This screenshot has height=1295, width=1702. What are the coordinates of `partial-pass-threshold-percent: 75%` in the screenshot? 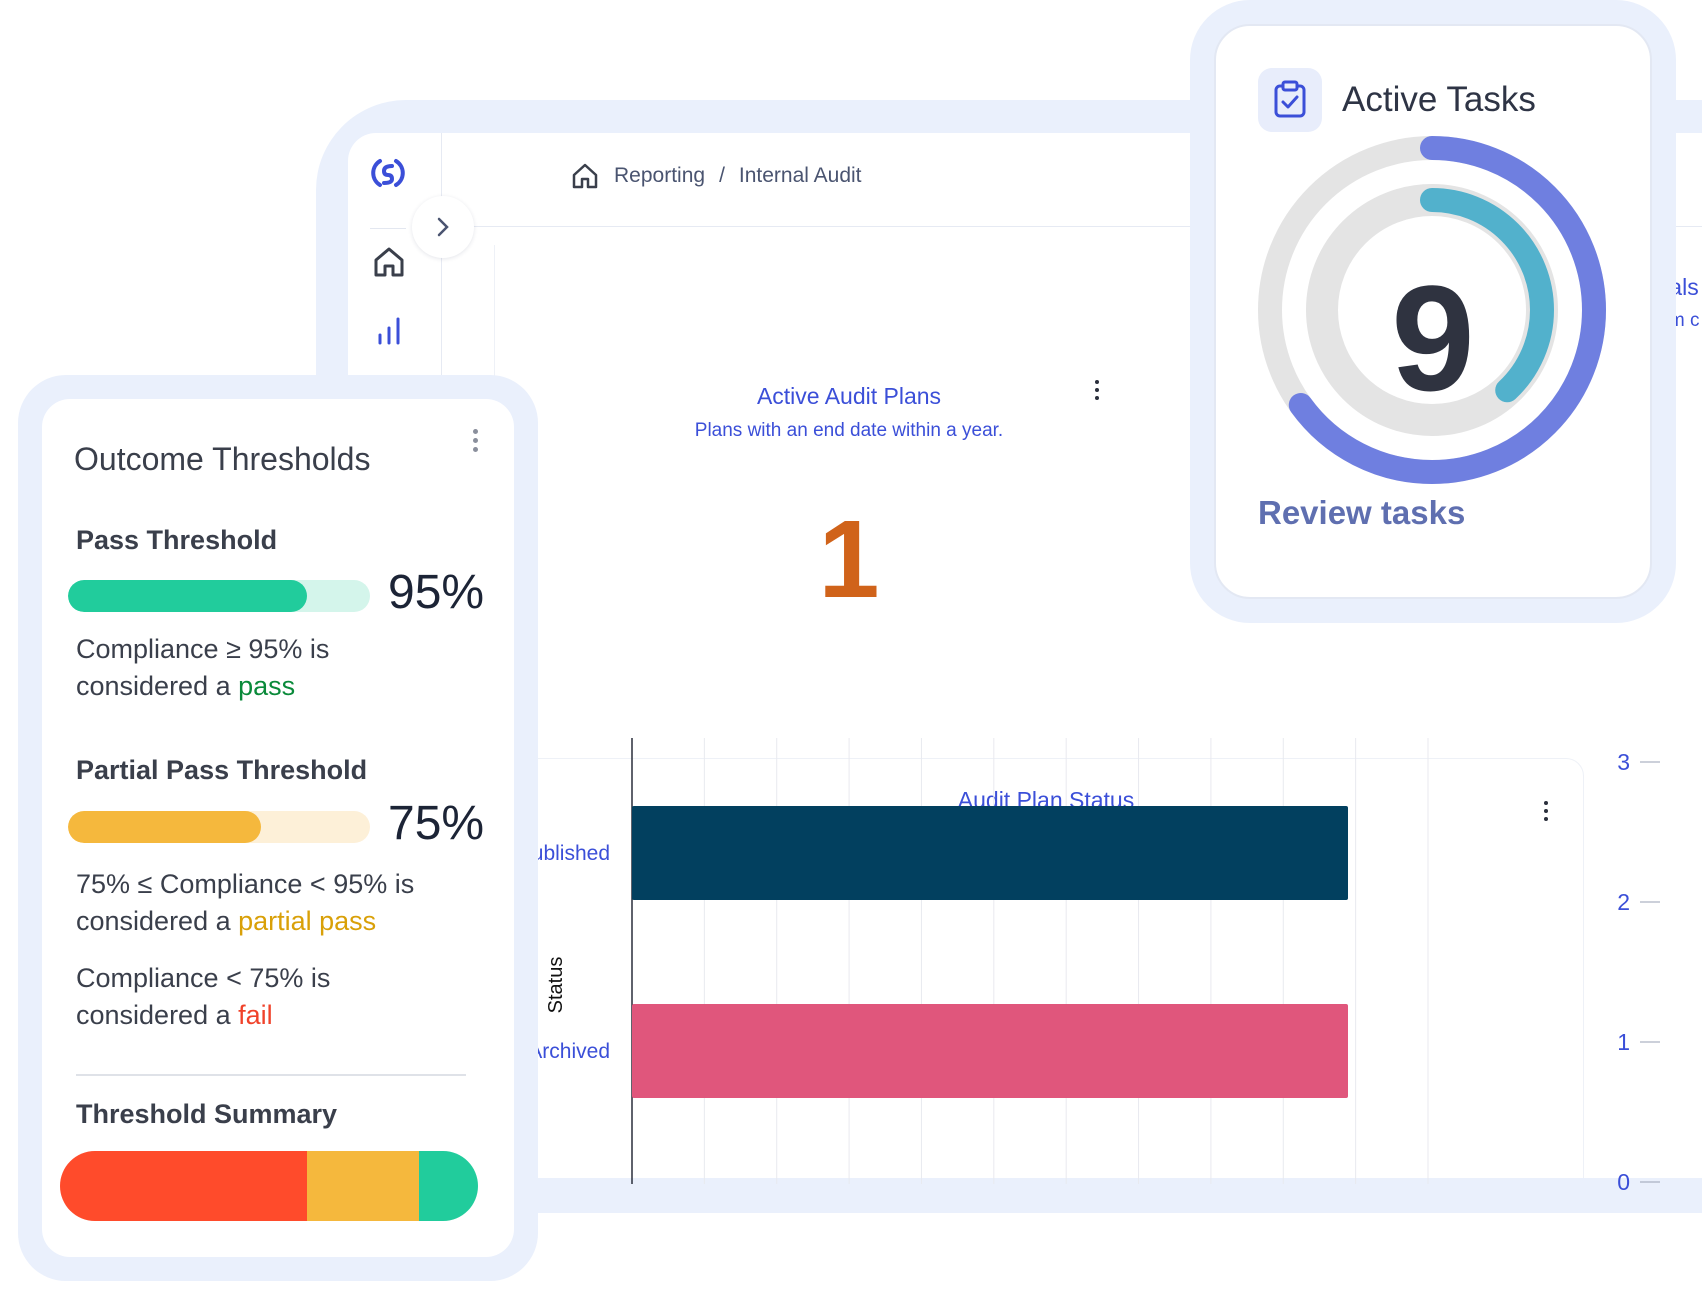 It's located at (436, 823).